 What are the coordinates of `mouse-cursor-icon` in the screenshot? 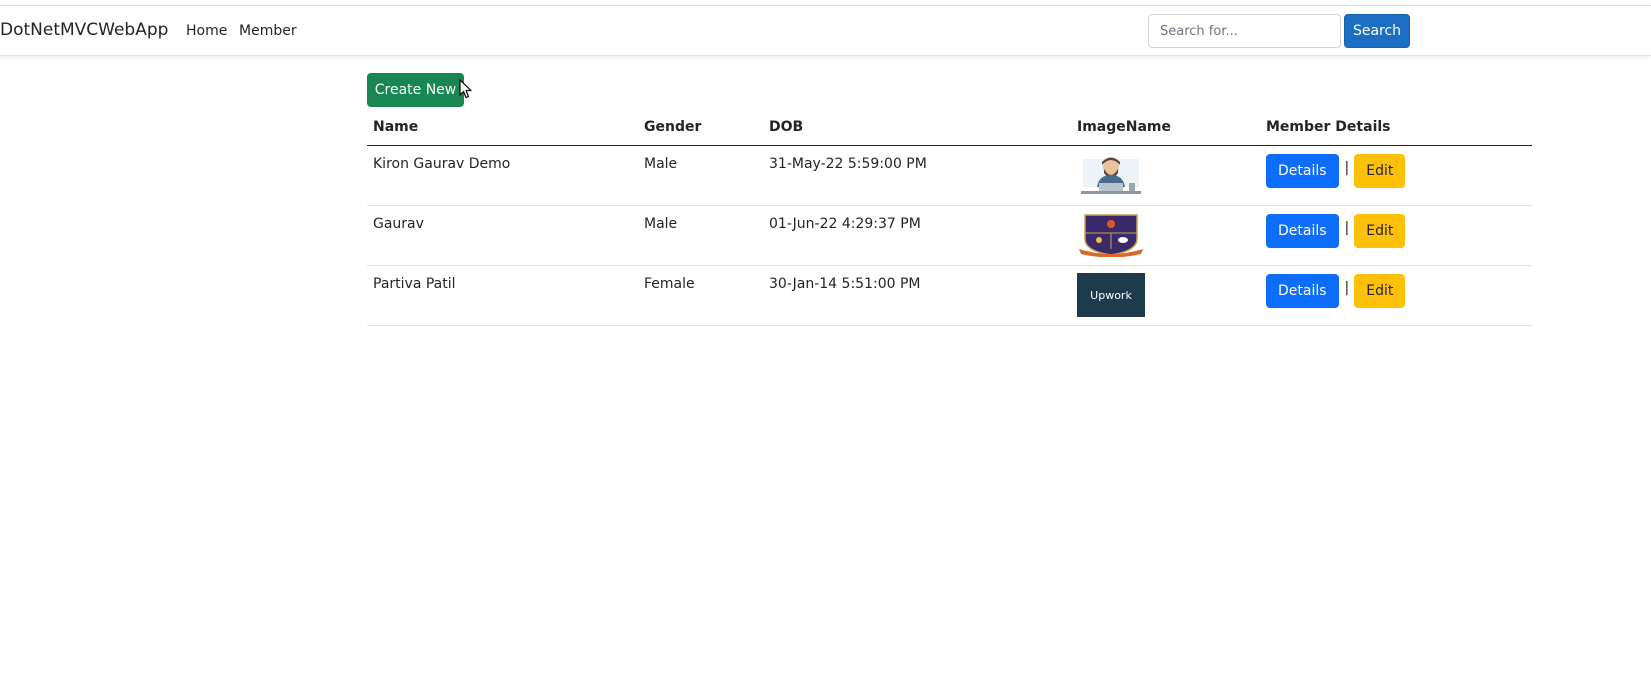 It's located at (465, 89).